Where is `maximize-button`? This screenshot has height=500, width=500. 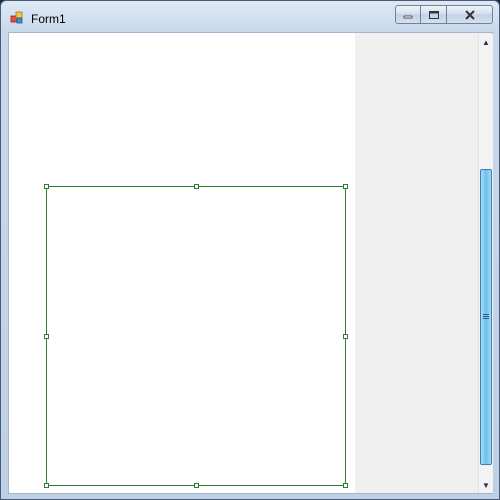 maximize-button is located at coordinates (434, 14).